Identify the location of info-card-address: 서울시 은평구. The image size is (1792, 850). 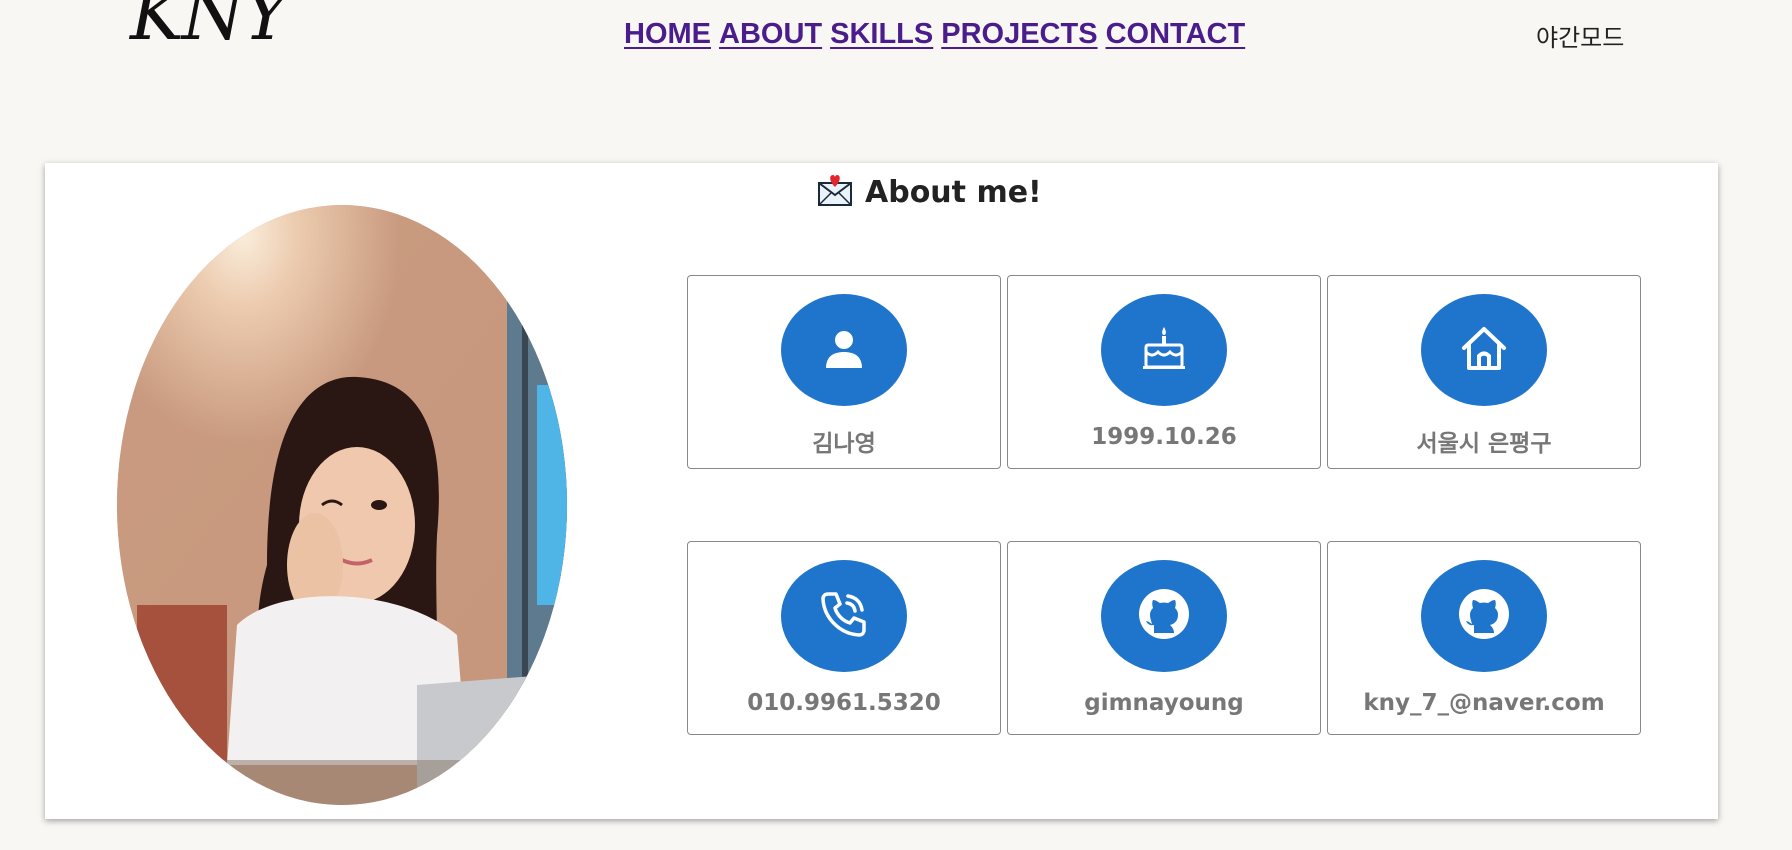
(1484, 372).